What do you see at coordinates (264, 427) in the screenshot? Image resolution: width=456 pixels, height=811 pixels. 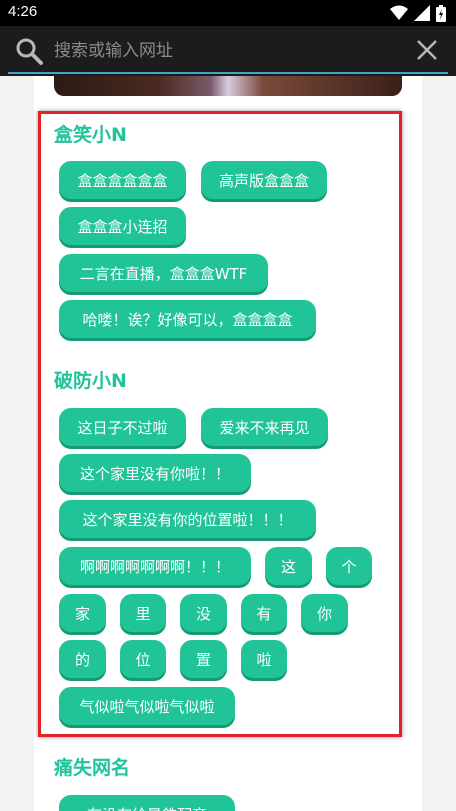 I see `sound-button: 爱来不来再见` at bounding box center [264, 427].